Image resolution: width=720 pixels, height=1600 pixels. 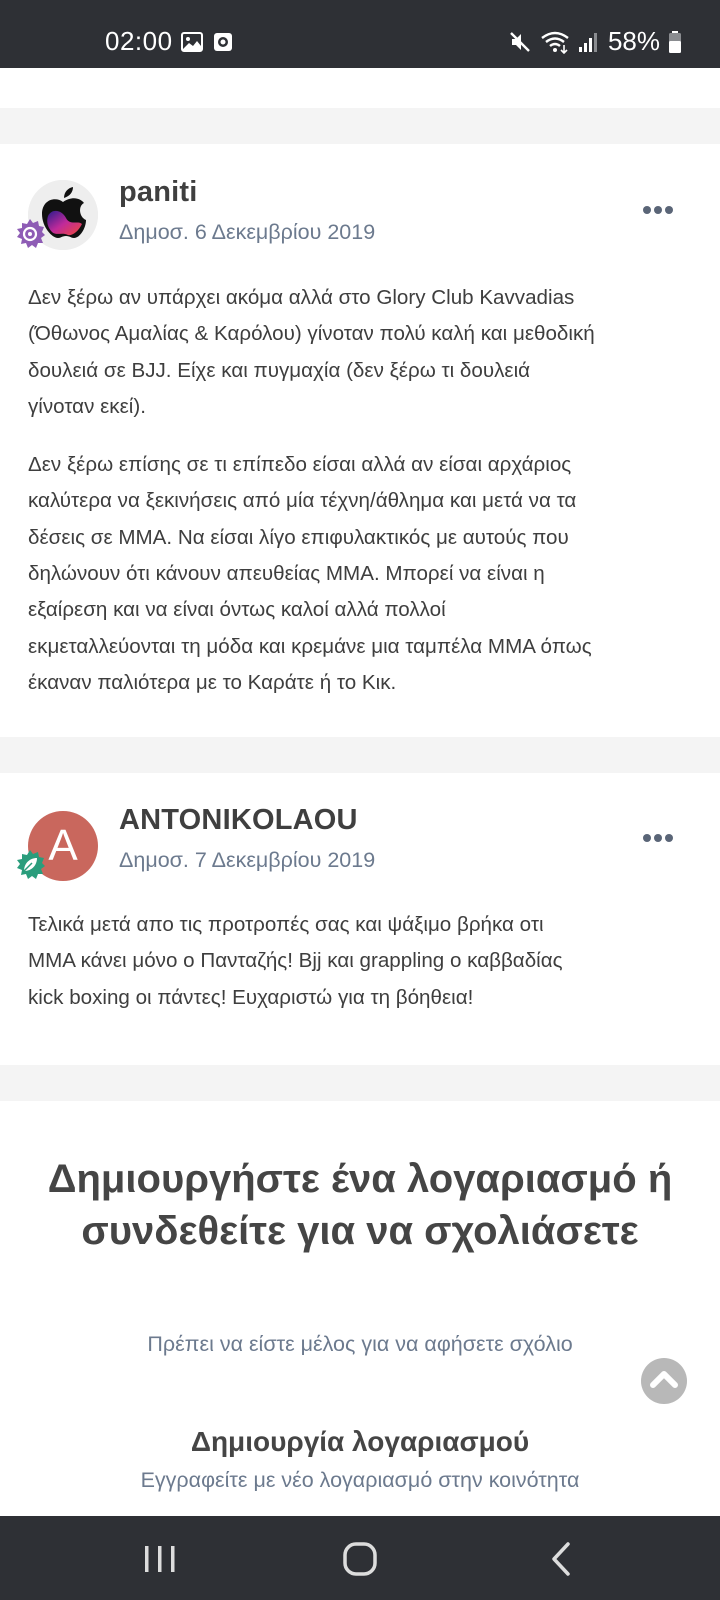 I want to click on battery-level: 58%, so click(x=633, y=41).